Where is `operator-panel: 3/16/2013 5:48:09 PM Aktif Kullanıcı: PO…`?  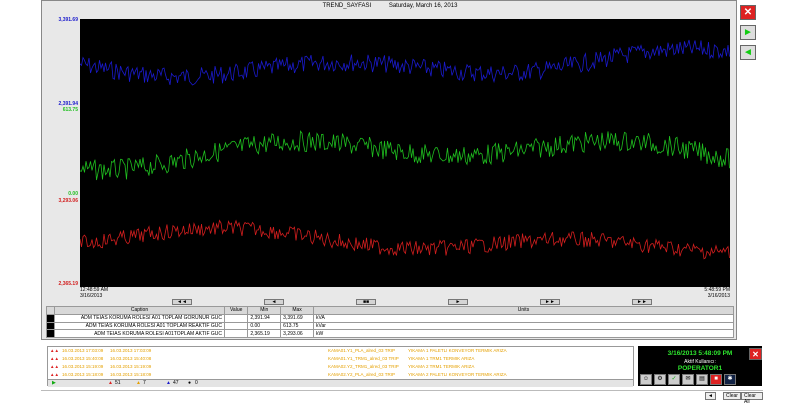 operator-panel: 3/16/2013 5:48:09 PM Aktif Kullanıcı: PO… is located at coordinates (700, 366).